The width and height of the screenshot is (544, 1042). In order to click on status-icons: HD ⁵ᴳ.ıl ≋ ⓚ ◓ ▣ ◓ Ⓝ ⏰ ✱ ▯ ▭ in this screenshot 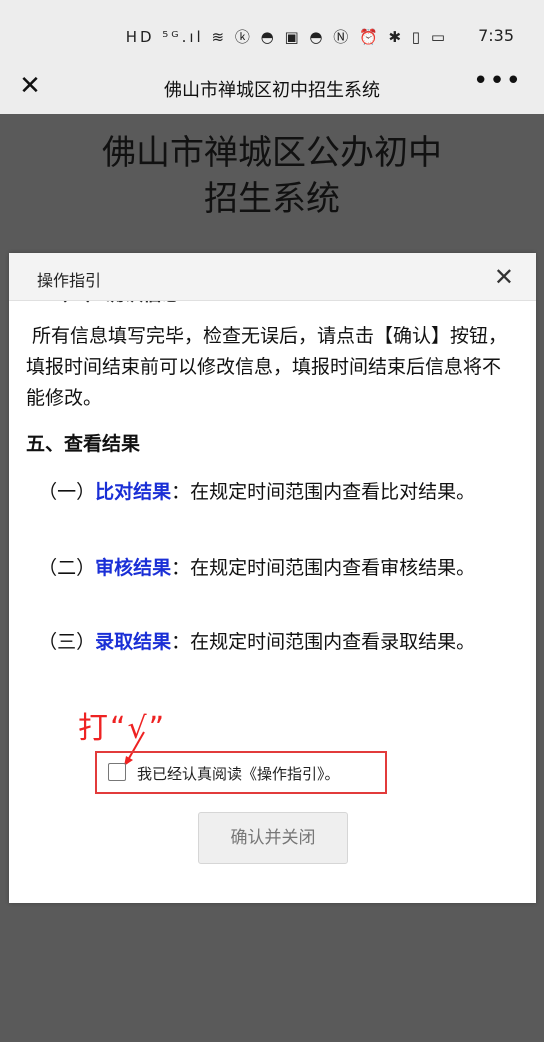, I will do `click(286, 37)`.